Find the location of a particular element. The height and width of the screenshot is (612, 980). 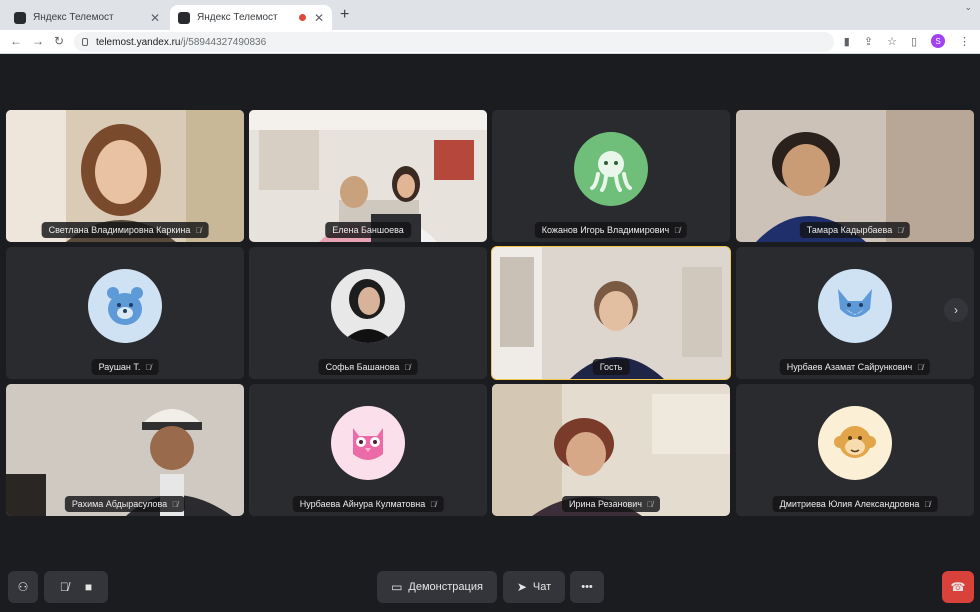

chat-button: ➤ Чат is located at coordinates (534, 587).